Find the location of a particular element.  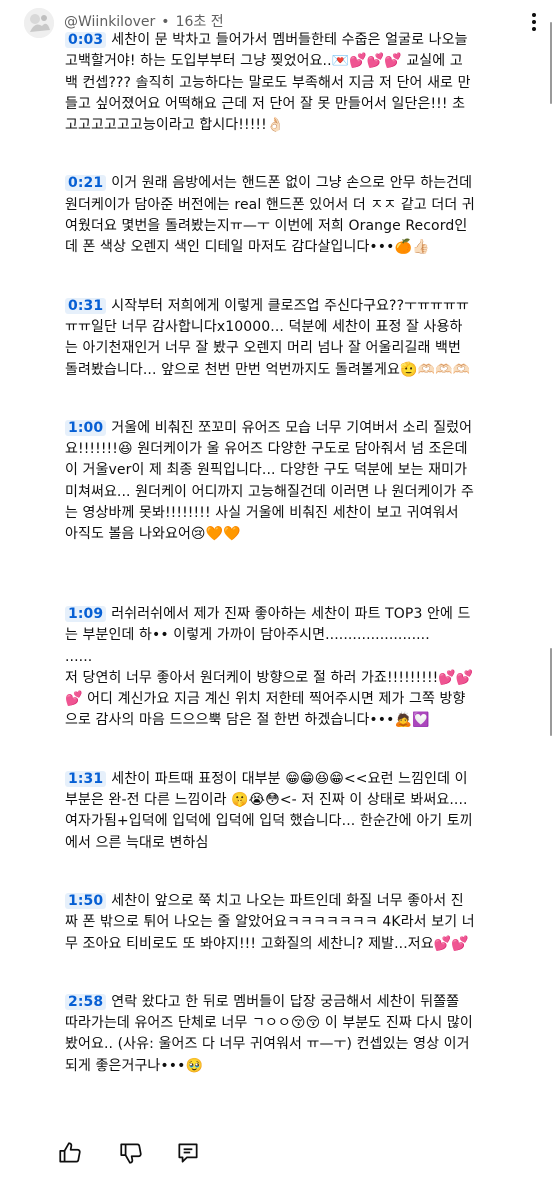

timestamp-link: 0:21 is located at coordinates (86, 183).